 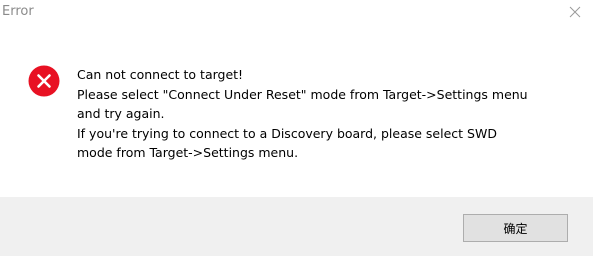 What do you see at coordinates (188, 152) in the screenshot?
I see `message-line: mode from Target->Settings menu.` at bounding box center [188, 152].